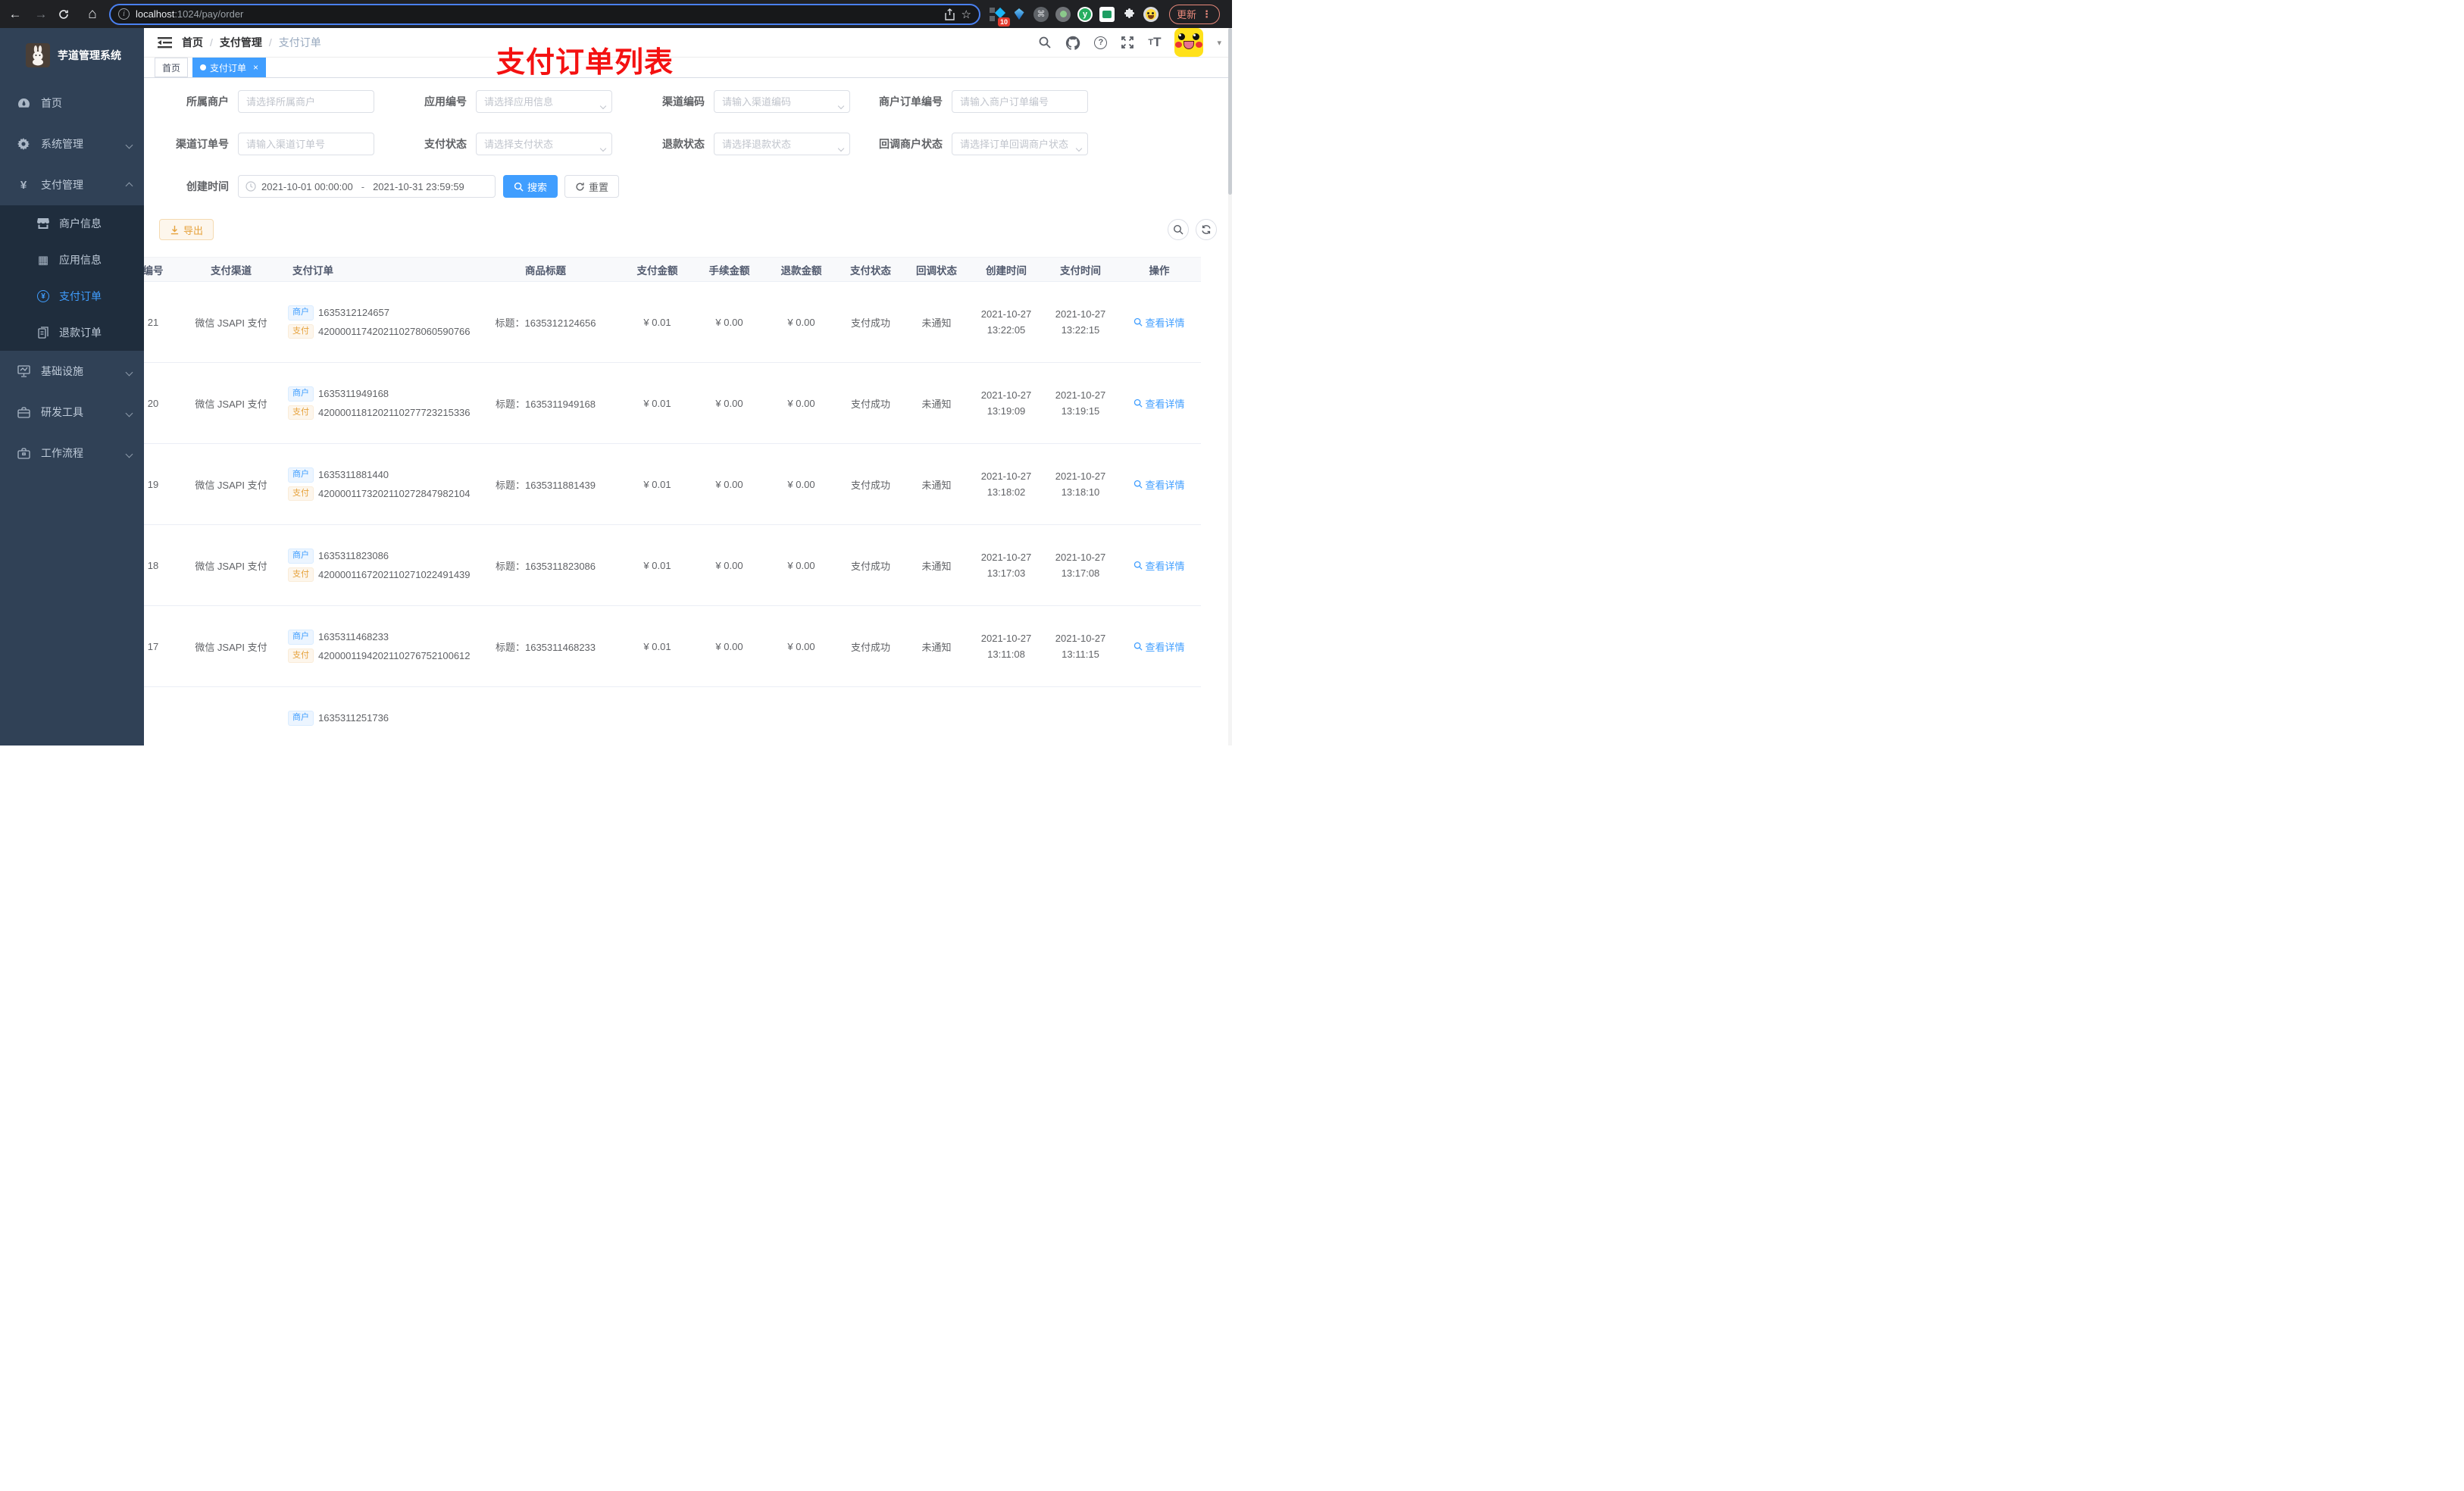  I want to click on cell-refund: ¥ 0.00, so click(801, 484).